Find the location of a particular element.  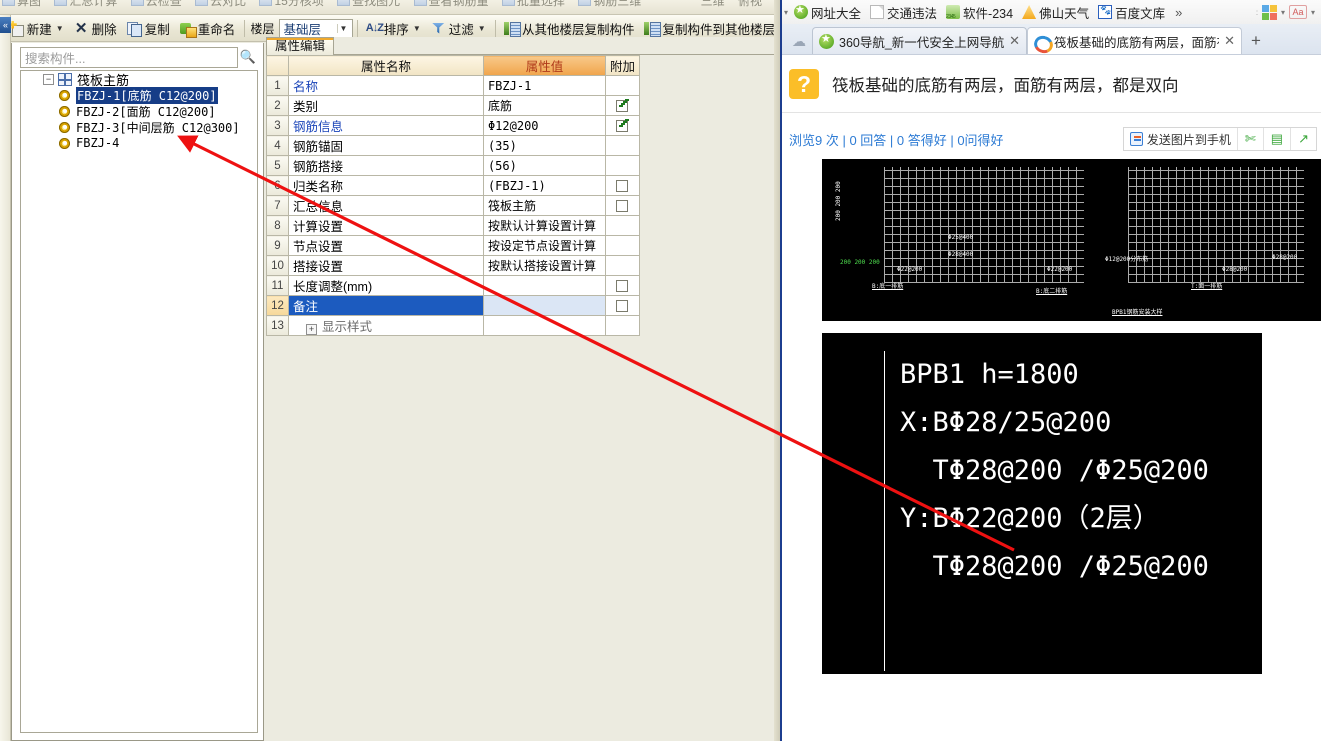

ribbon-item-0: 算图 is located at coordinates (21, 3).